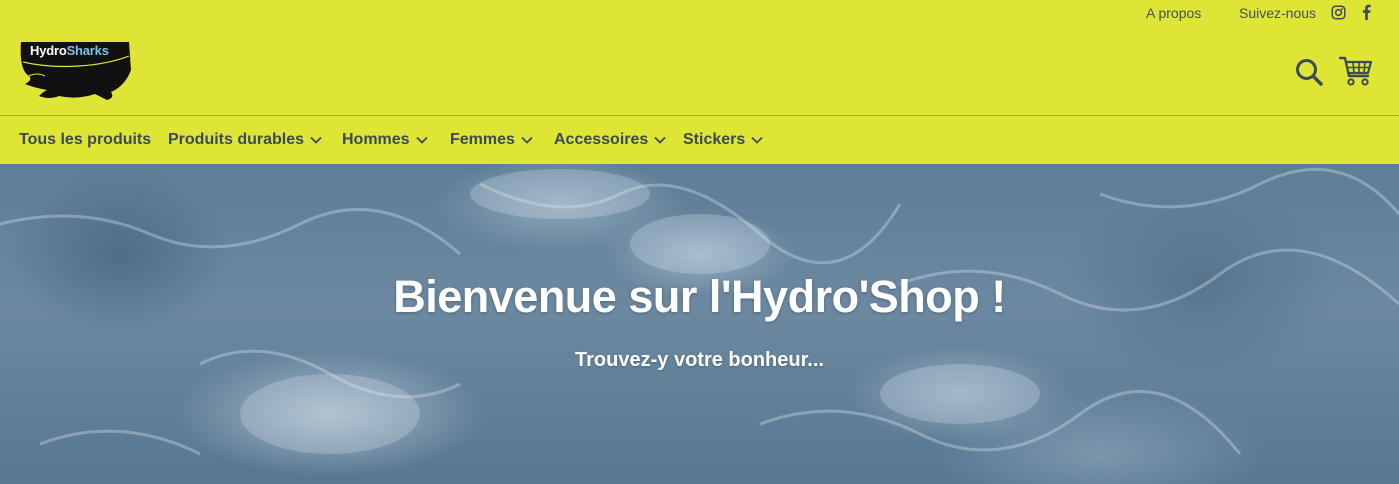  I want to click on facebook-icon, so click(1366, 12).